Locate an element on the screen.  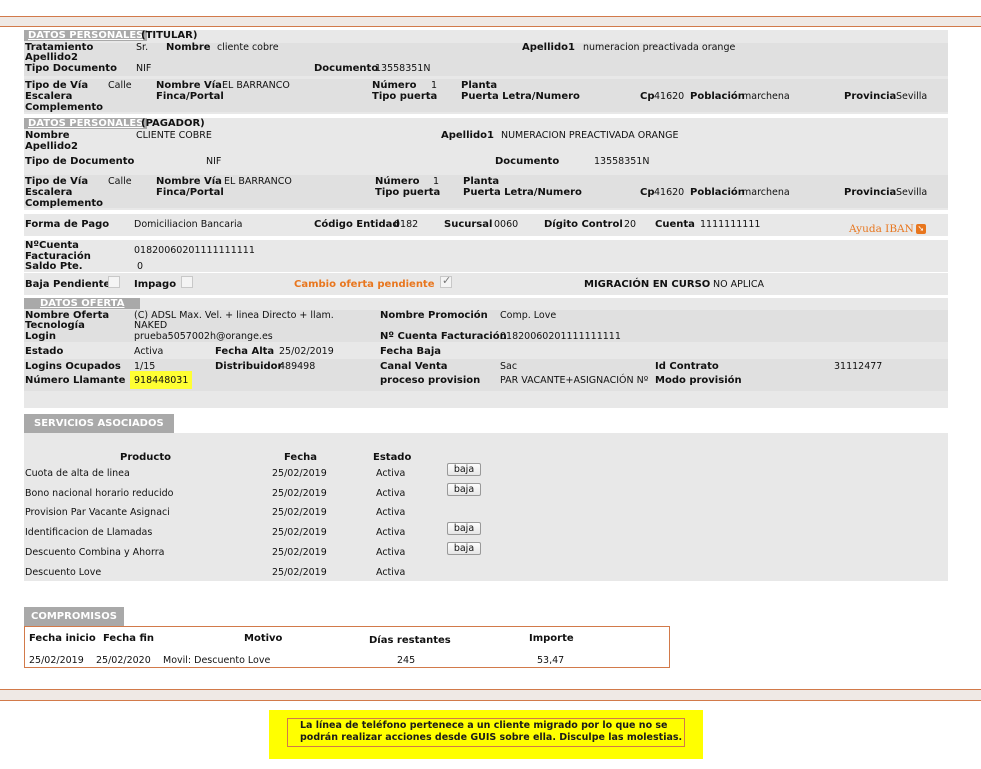
servicio-producto: Bono nacional horario reducido is located at coordinates (99, 493).